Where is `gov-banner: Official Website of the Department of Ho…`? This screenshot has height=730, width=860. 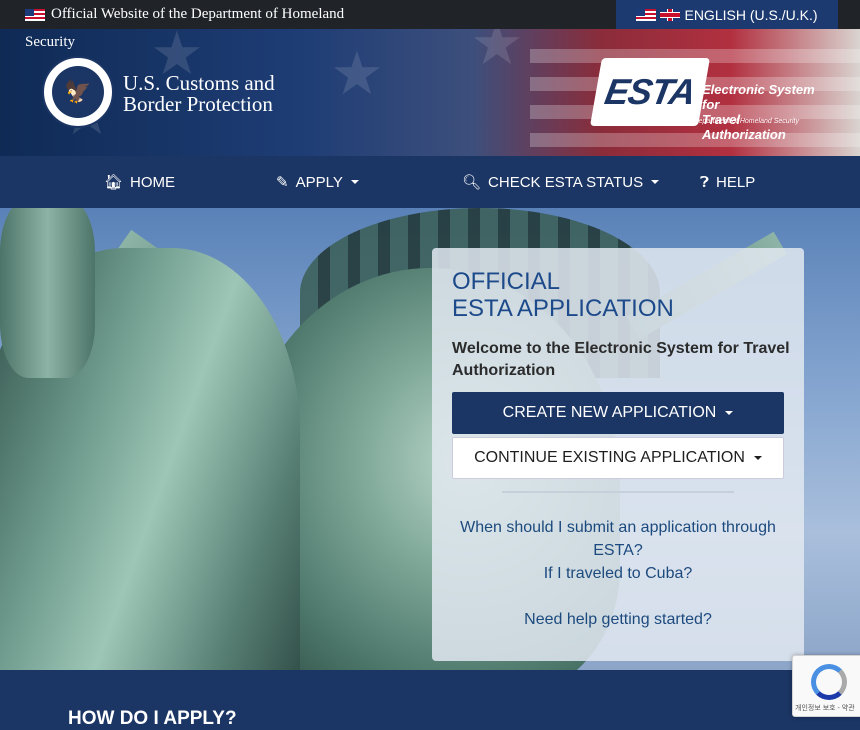 gov-banner: Official Website of the Department of Ho… is located at coordinates (184, 14).